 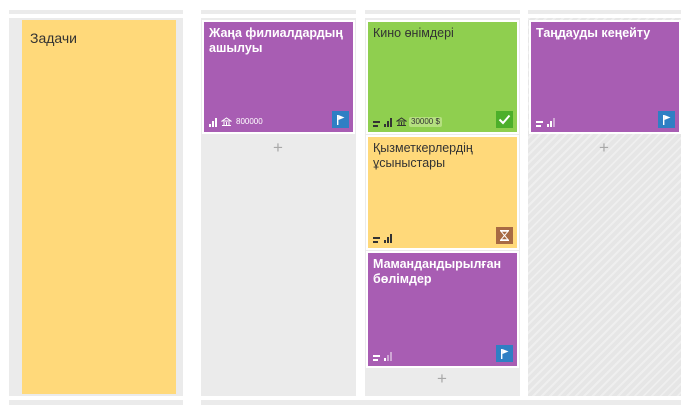 I want to click on card-employee-suggestions: Қызметкерлердің ұсыныстары, so click(x=442, y=192).